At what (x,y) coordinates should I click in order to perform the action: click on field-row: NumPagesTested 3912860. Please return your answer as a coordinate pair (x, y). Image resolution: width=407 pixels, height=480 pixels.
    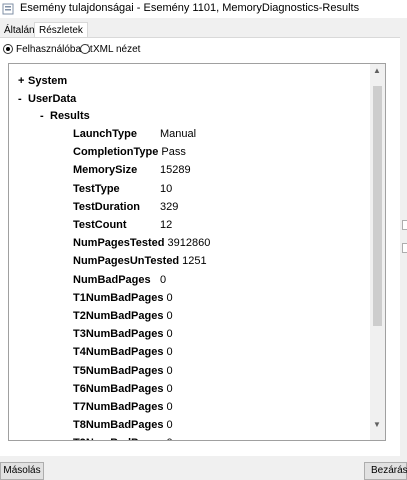
    Looking at the image, I should click on (222, 246).